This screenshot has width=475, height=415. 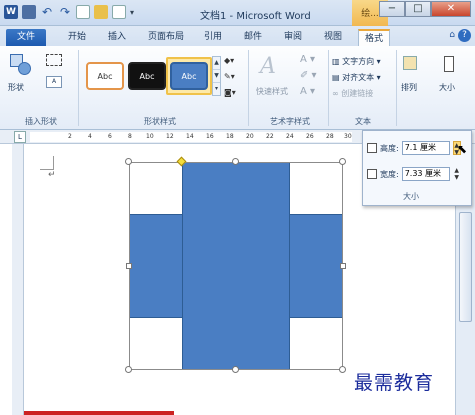 I want to click on text-box-icon: A, so click(x=54, y=82).